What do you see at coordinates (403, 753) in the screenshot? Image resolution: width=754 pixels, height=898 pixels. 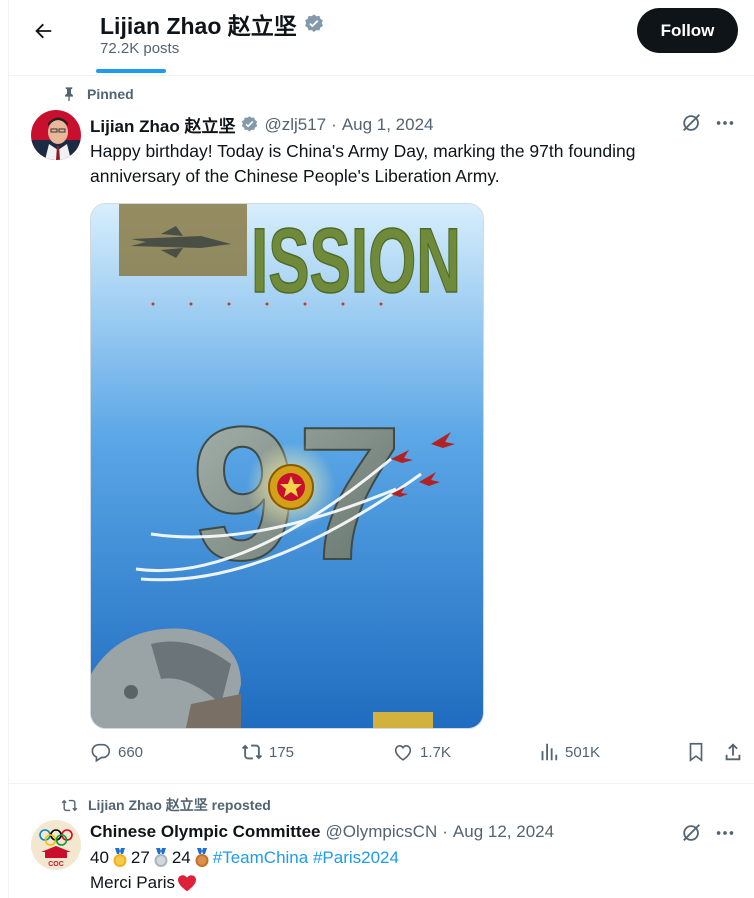 I see `heart-icon` at bounding box center [403, 753].